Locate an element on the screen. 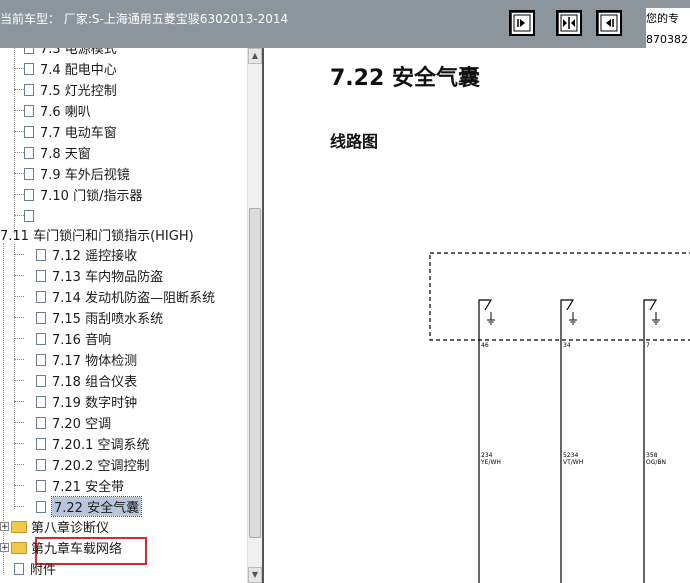 This screenshot has height=583, width=690. scroll-up-arrow-icon: ▲ is located at coordinates (255, 56).